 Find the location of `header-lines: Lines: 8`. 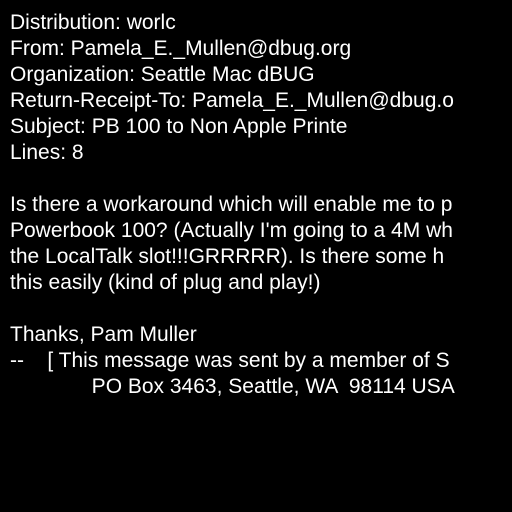

header-lines: Lines: 8 is located at coordinates (47, 152).